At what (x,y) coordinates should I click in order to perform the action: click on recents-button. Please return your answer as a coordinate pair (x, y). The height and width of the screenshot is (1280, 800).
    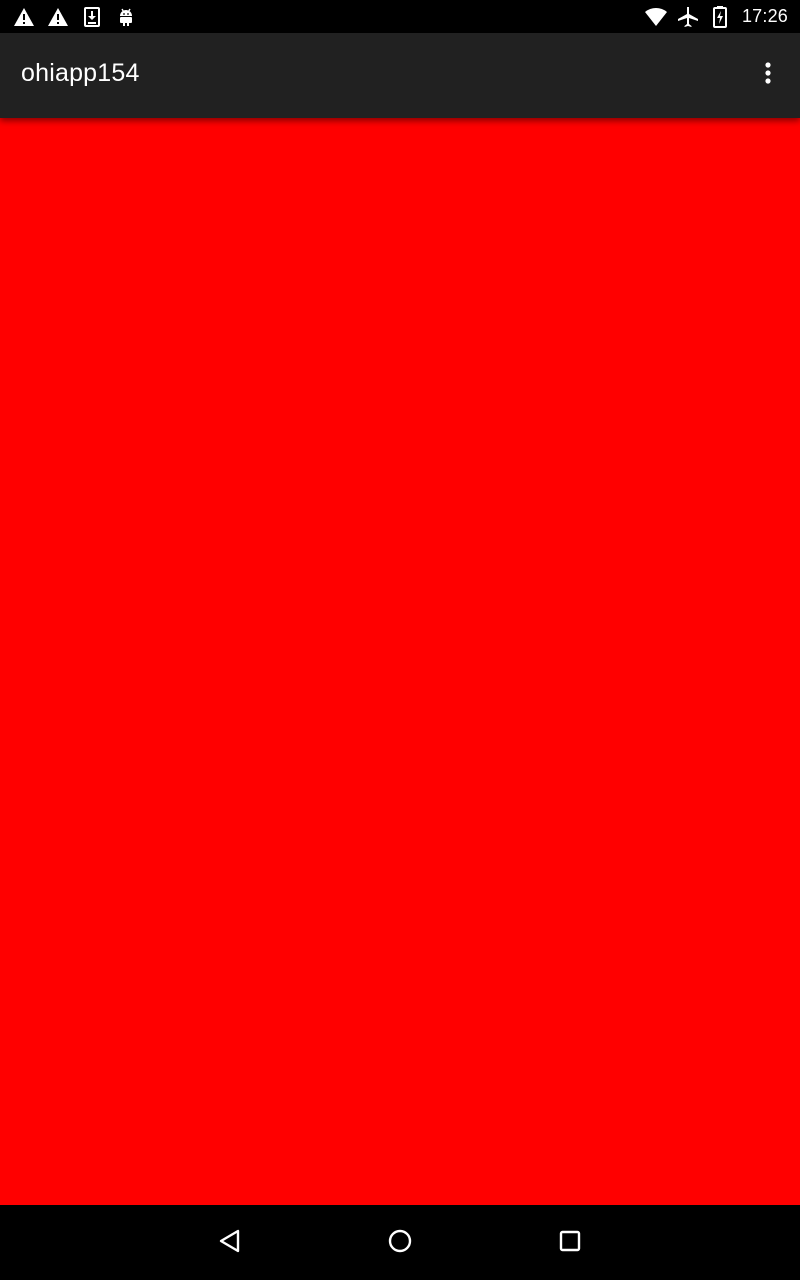
    Looking at the image, I should click on (570, 1243).